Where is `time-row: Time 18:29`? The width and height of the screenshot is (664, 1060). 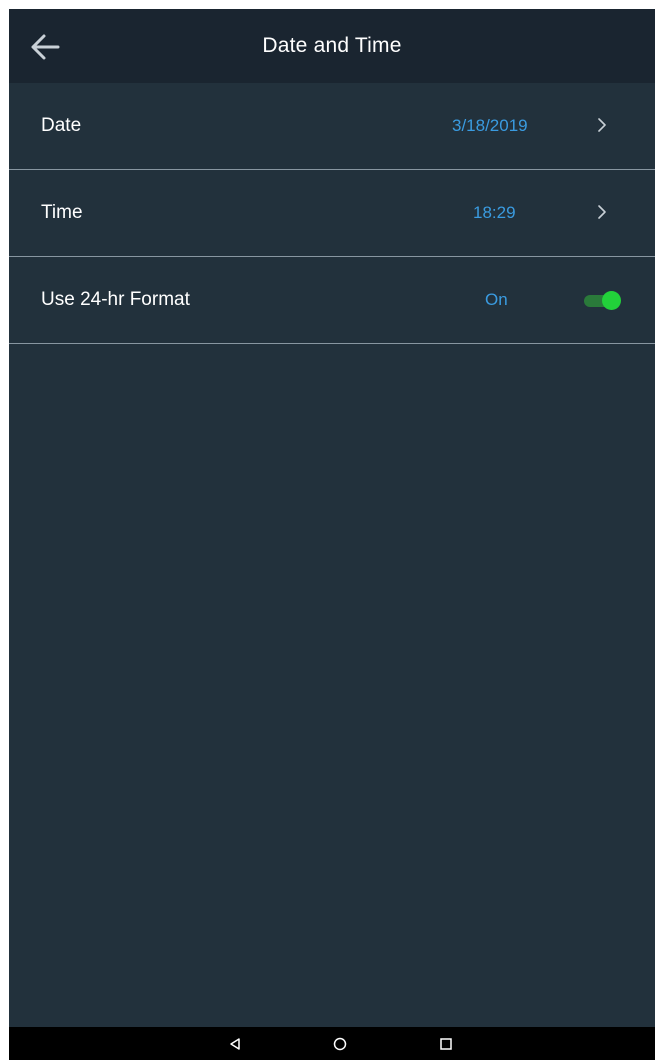 time-row: Time 18:29 is located at coordinates (332, 213).